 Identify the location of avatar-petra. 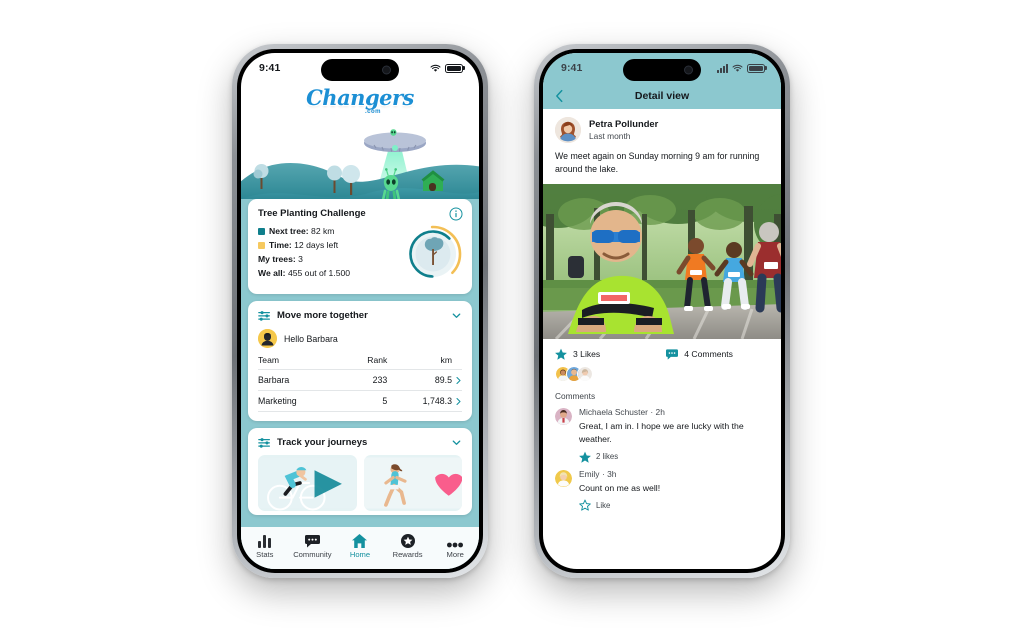
(568, 130).